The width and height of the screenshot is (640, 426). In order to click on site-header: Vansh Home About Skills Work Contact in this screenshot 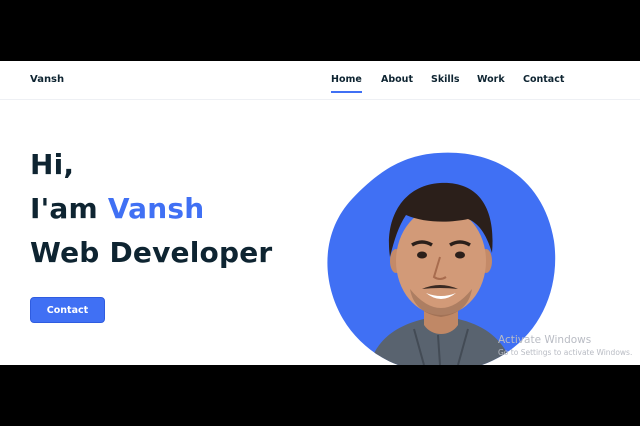, I will do `click(320, 80)`.